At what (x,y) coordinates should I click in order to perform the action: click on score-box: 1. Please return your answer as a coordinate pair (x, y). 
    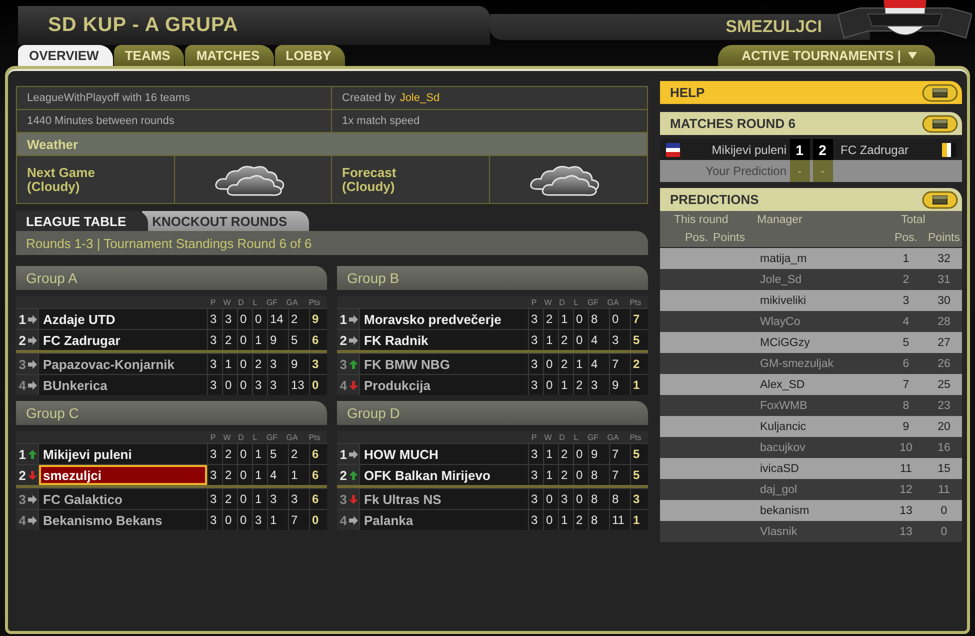
    Looking at the image, I should click on (800, 149).